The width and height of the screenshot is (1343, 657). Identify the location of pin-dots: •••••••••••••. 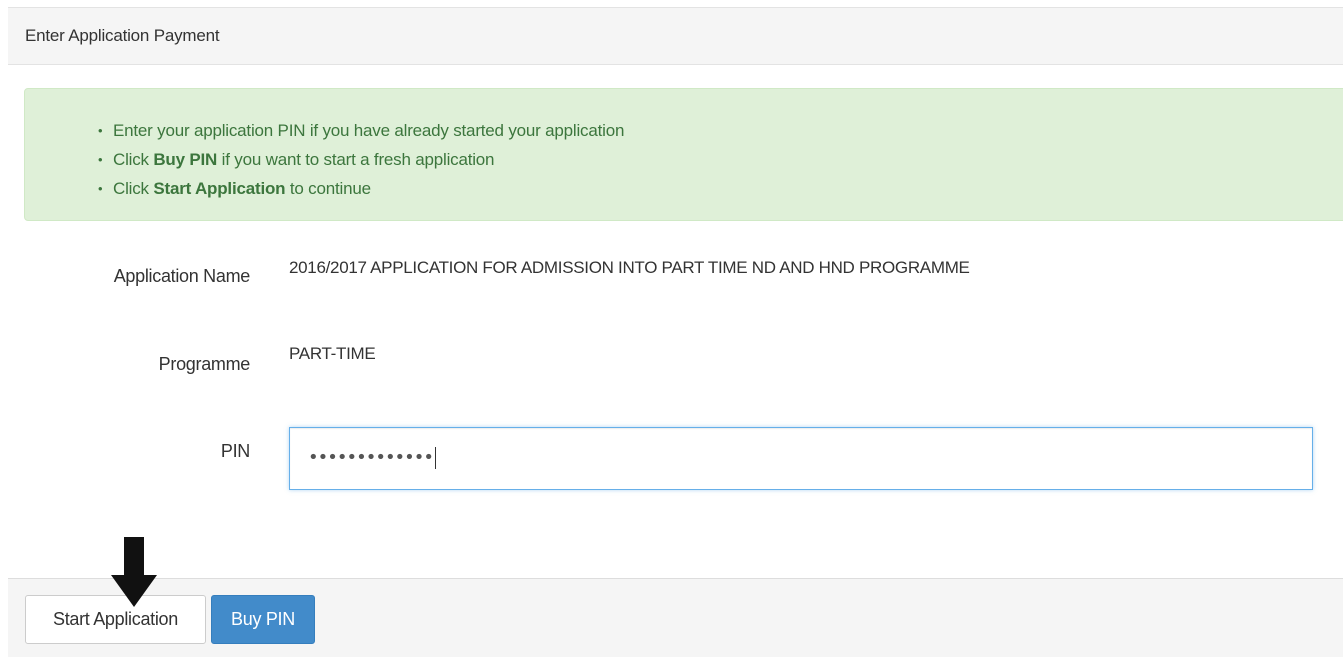
(371, 457).